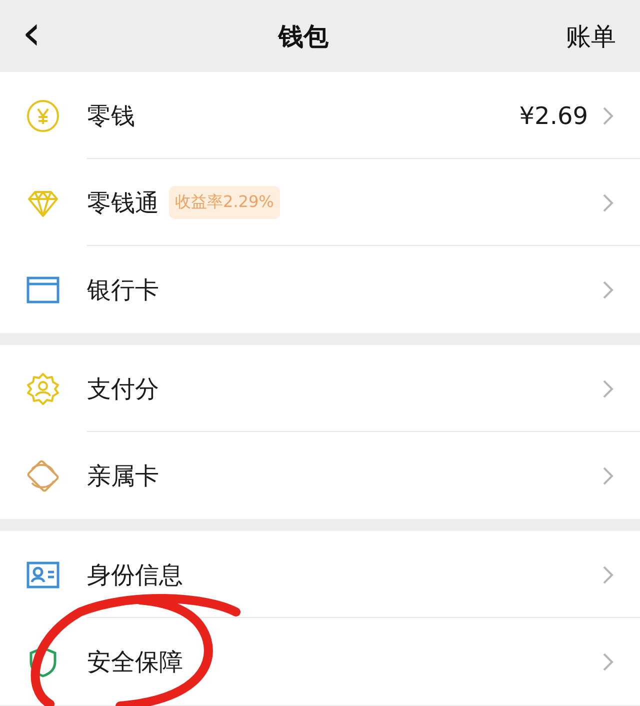  What do you see at coordinates (43, 115) in the screenshot?
I see `coin-icon` at bounding box center [43, 115].